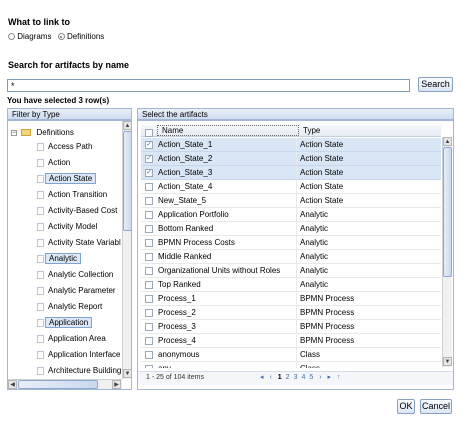 The height and width of the screenshot is (425, 474). Describe the element at coordinates (71, 338) in the screenshot. I see `tree-item: Application Area` at that location.